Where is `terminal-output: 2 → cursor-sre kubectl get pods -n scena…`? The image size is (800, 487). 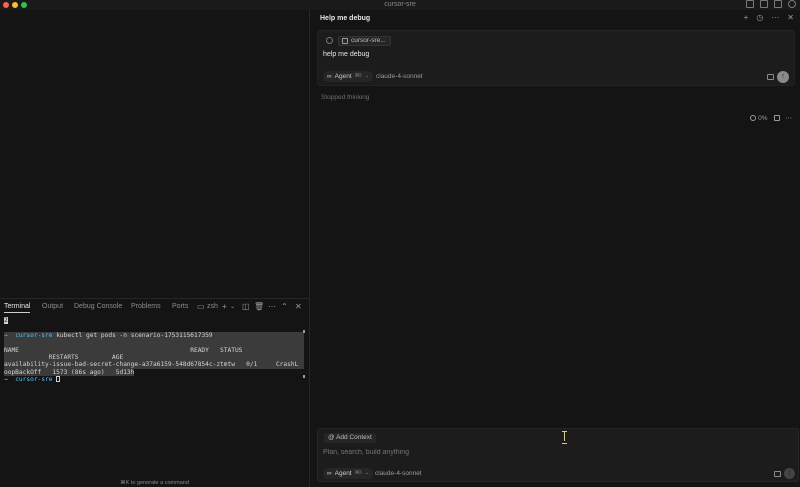
terminal-output: 2 → cursor-sre kubectl get pods -n scena… is located at coordinates (154, 350).